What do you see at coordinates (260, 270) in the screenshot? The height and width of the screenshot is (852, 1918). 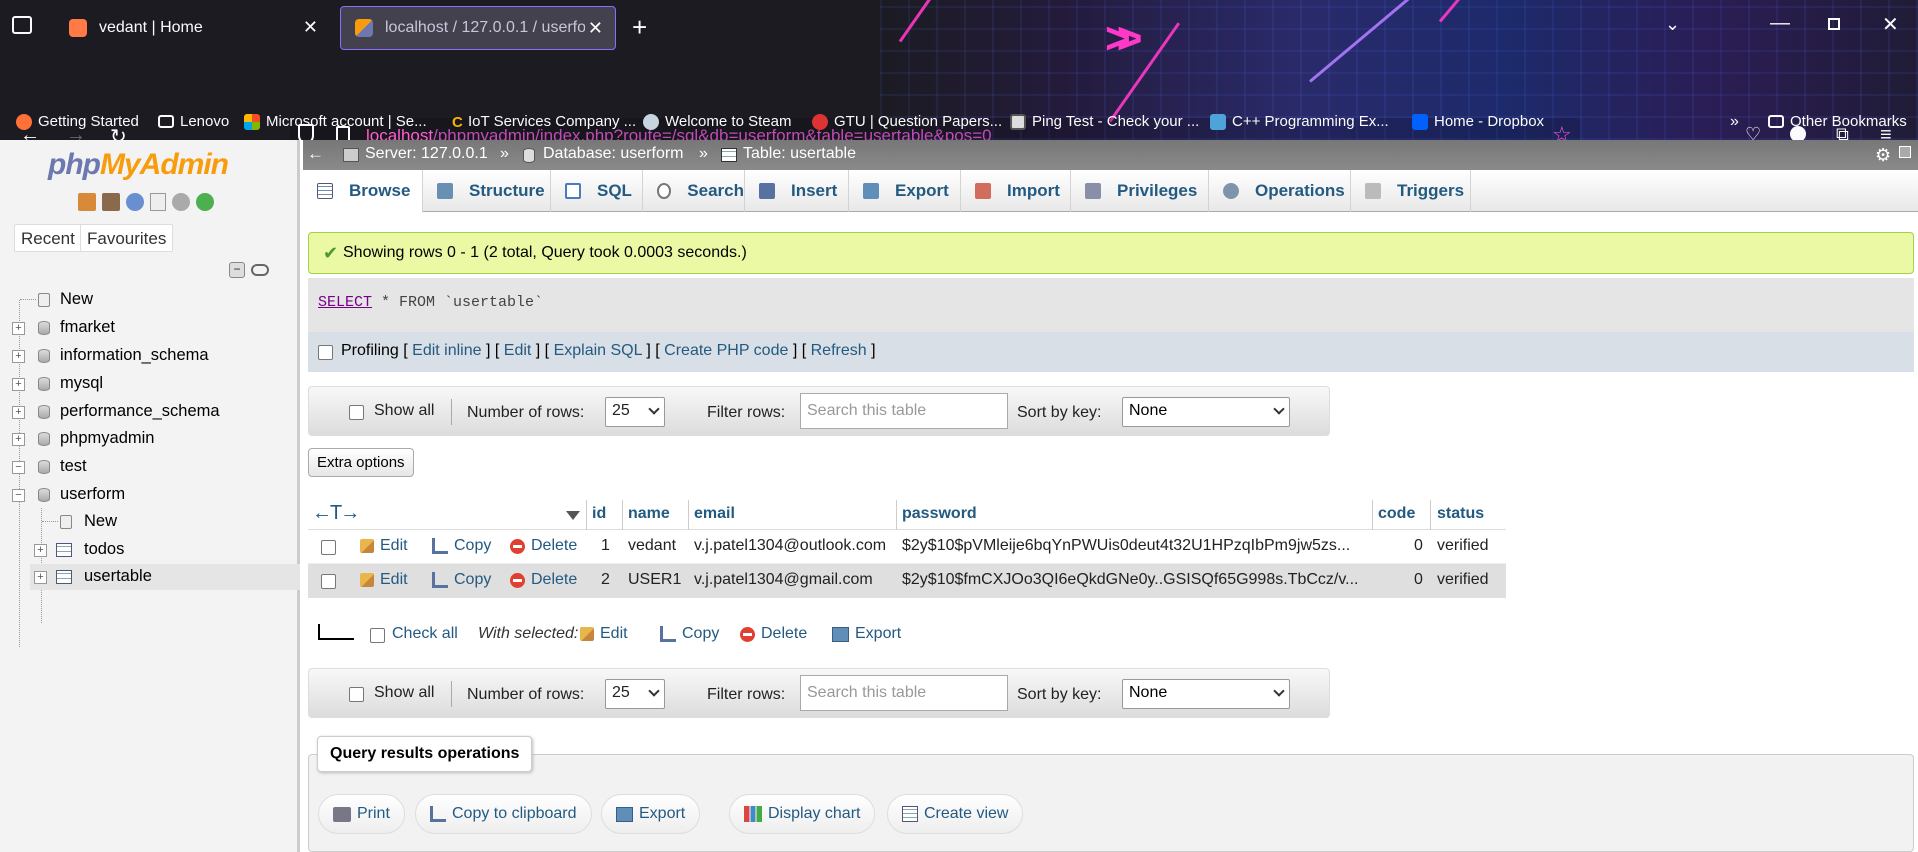 I see `link-icon` at bounding box center [260, 270].